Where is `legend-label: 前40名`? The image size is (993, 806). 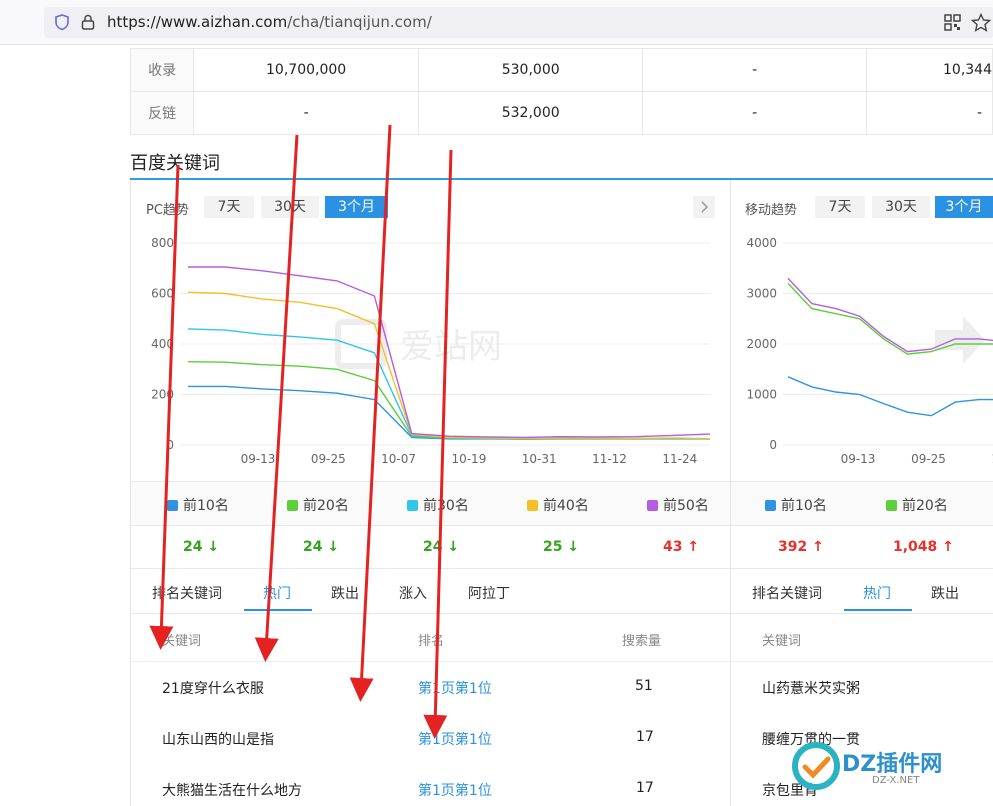 legend-label: 前40名 is located at coordinates (566, 506).